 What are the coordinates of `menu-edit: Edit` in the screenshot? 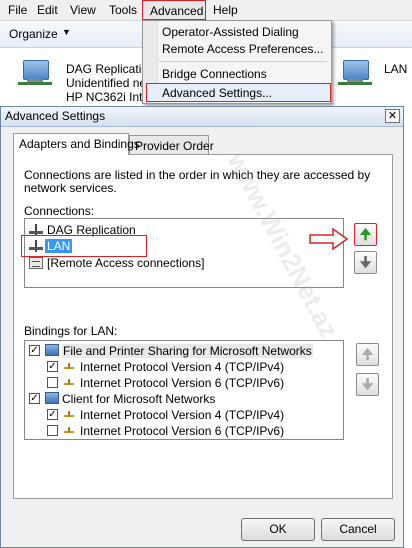 It's located at (47, 10).